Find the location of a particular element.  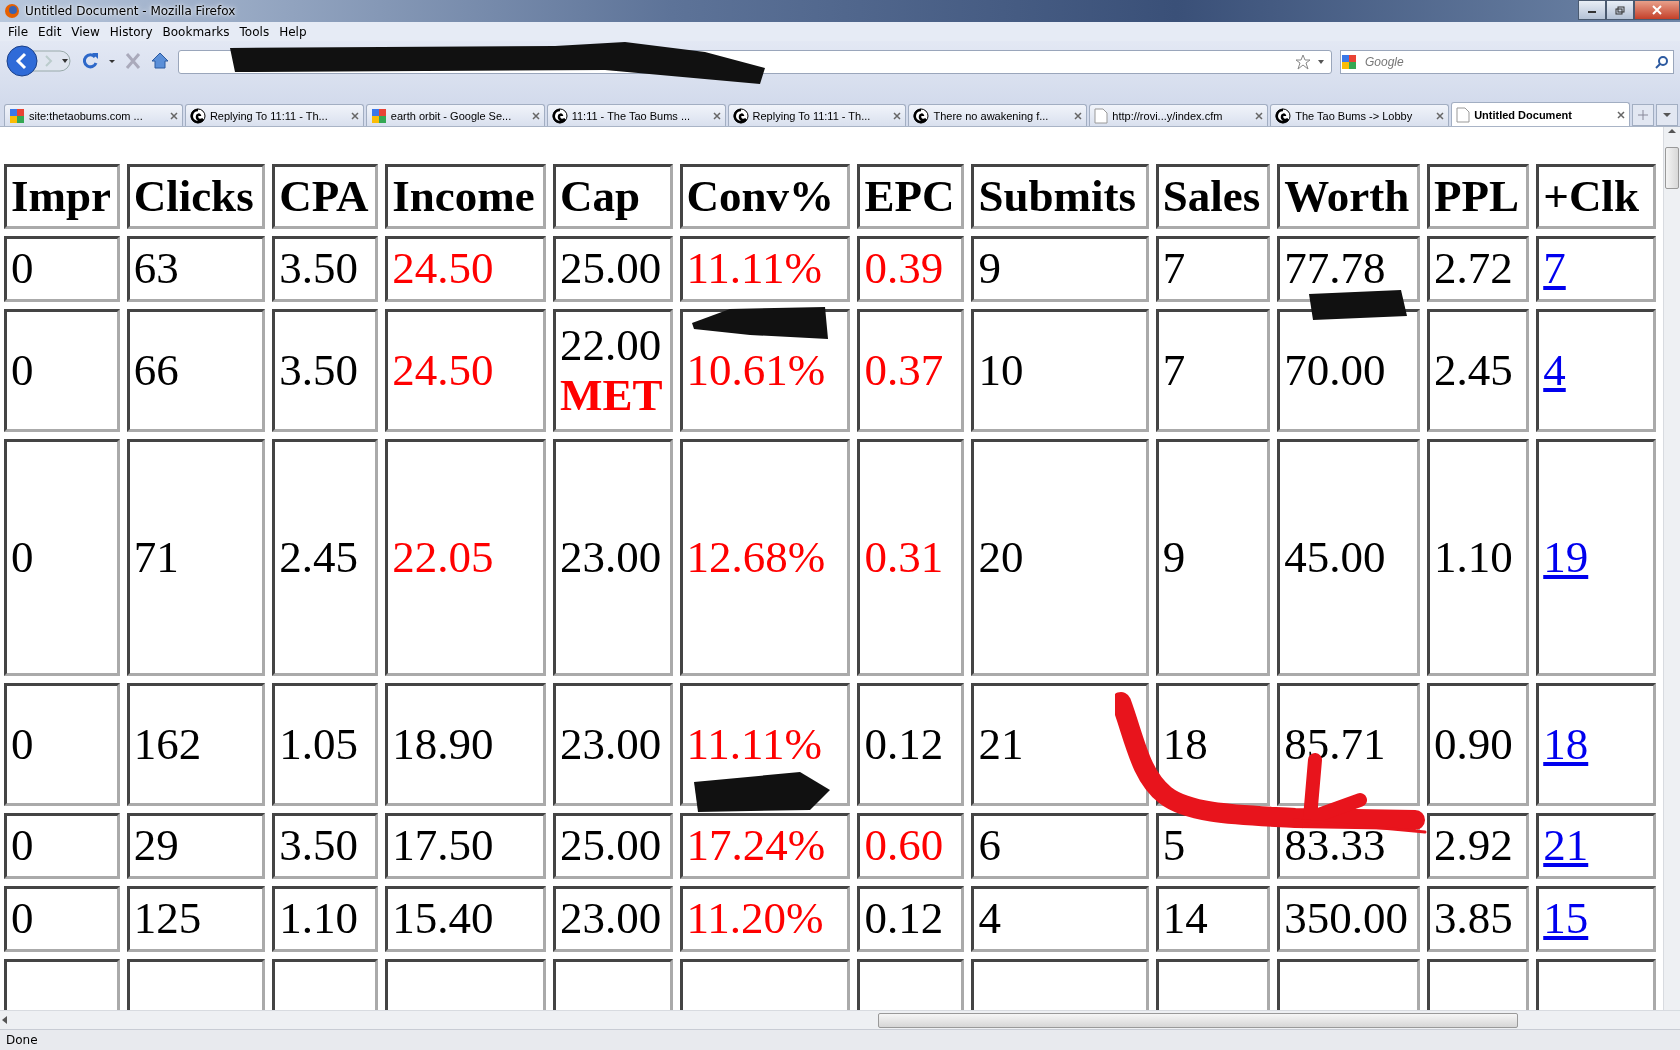

column-header: PPL is located at coordinates (1478, 196).